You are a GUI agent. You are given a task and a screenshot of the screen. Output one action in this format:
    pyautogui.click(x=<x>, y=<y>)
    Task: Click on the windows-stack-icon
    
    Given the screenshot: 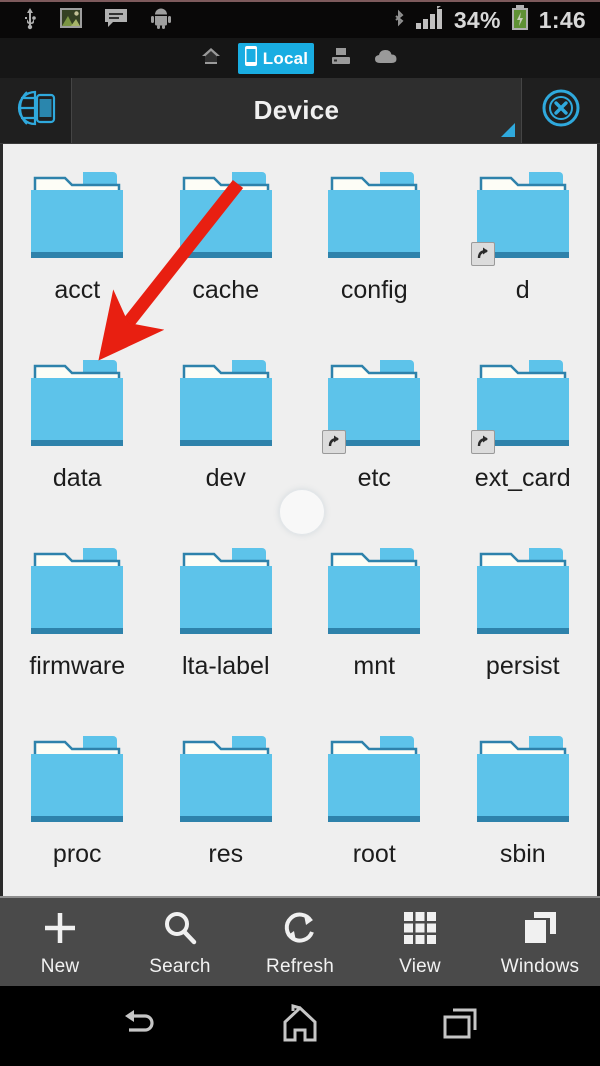 What is the action you would take?
    pyautogui.click(x=540, y=930)
    